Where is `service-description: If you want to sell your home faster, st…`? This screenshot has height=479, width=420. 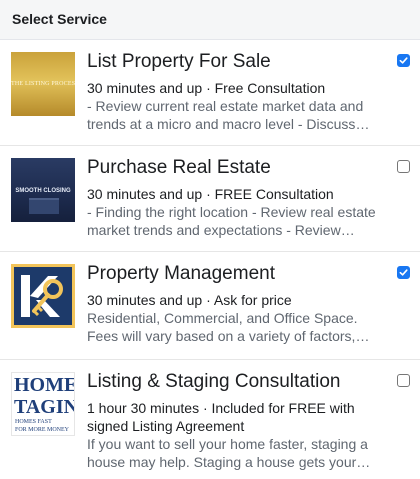
service-description: If you want to sell your home faster, st… is located at coordinates (229, 453).